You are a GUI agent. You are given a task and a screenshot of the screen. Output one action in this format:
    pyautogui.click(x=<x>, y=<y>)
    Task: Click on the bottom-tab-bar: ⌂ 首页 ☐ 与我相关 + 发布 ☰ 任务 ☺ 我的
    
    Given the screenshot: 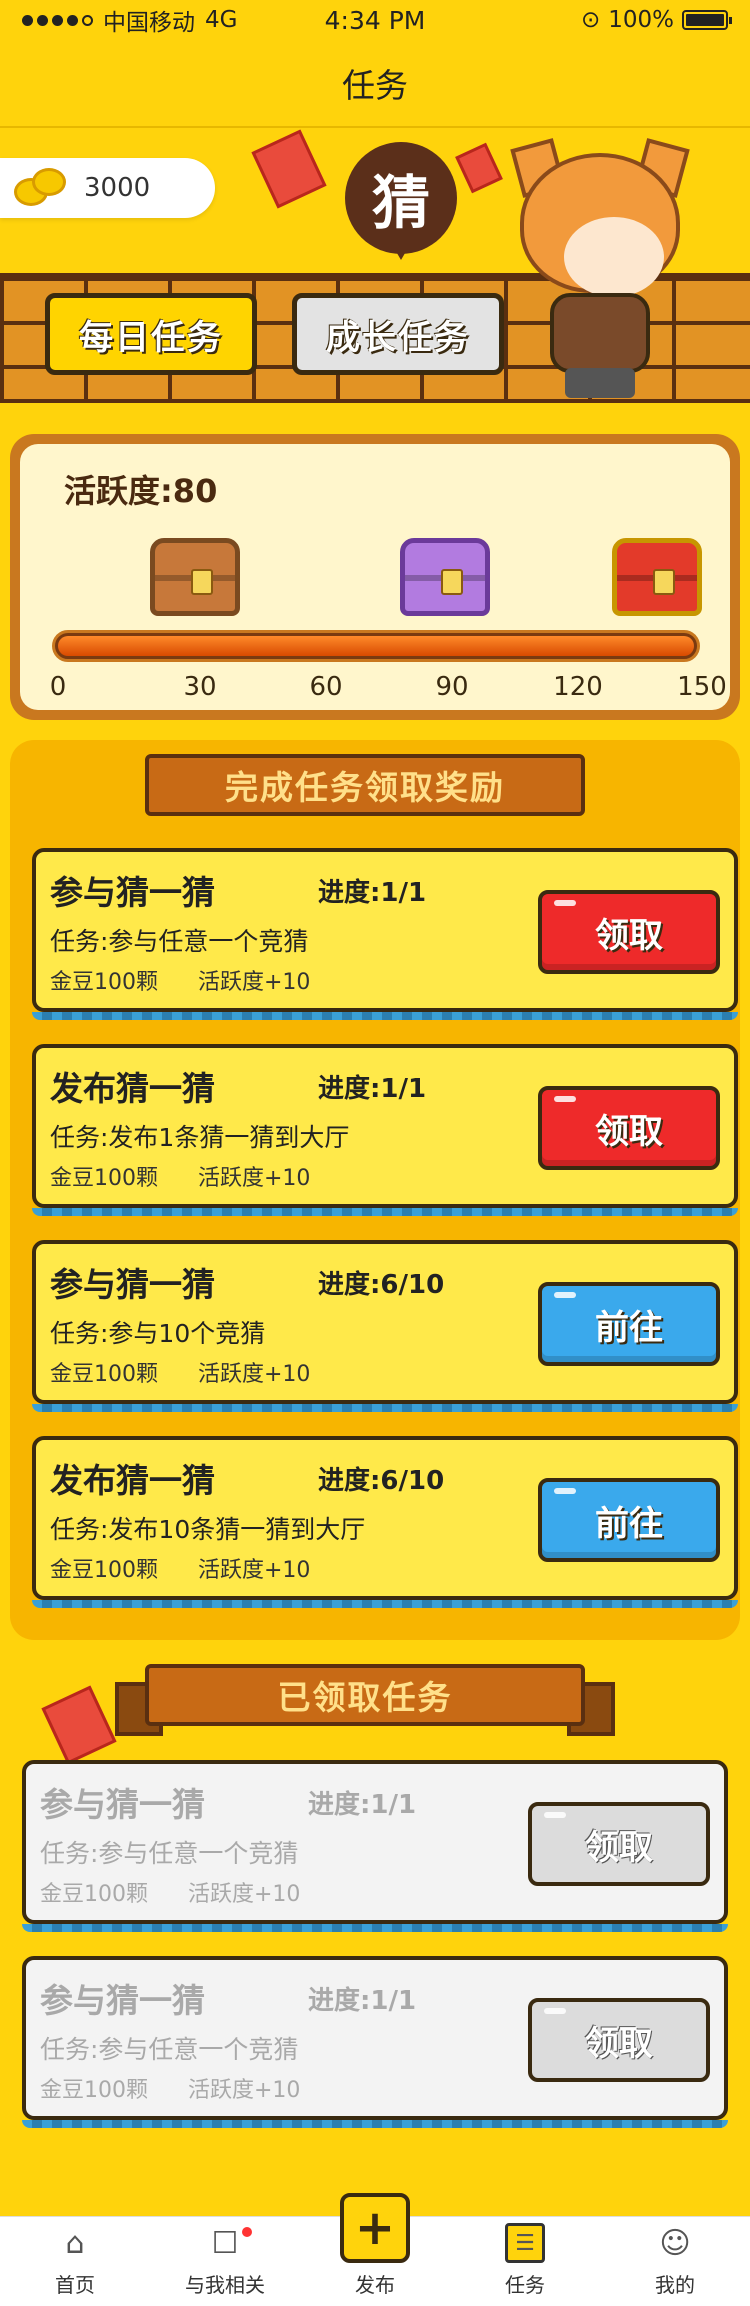 What is the action you would take?
    pyautogui.click(x=375, y=2249)
    